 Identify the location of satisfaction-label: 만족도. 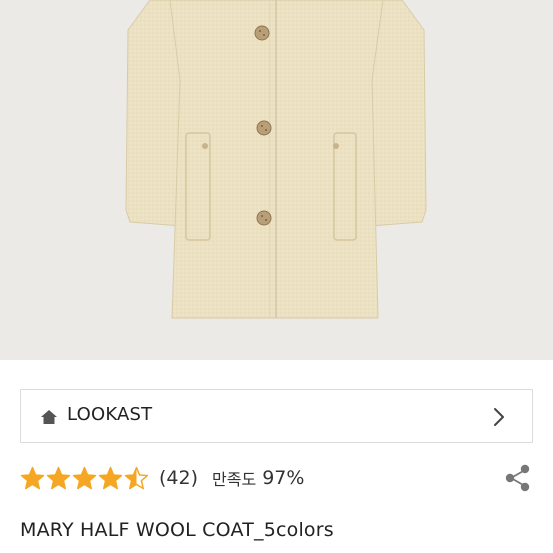
(234, 479).